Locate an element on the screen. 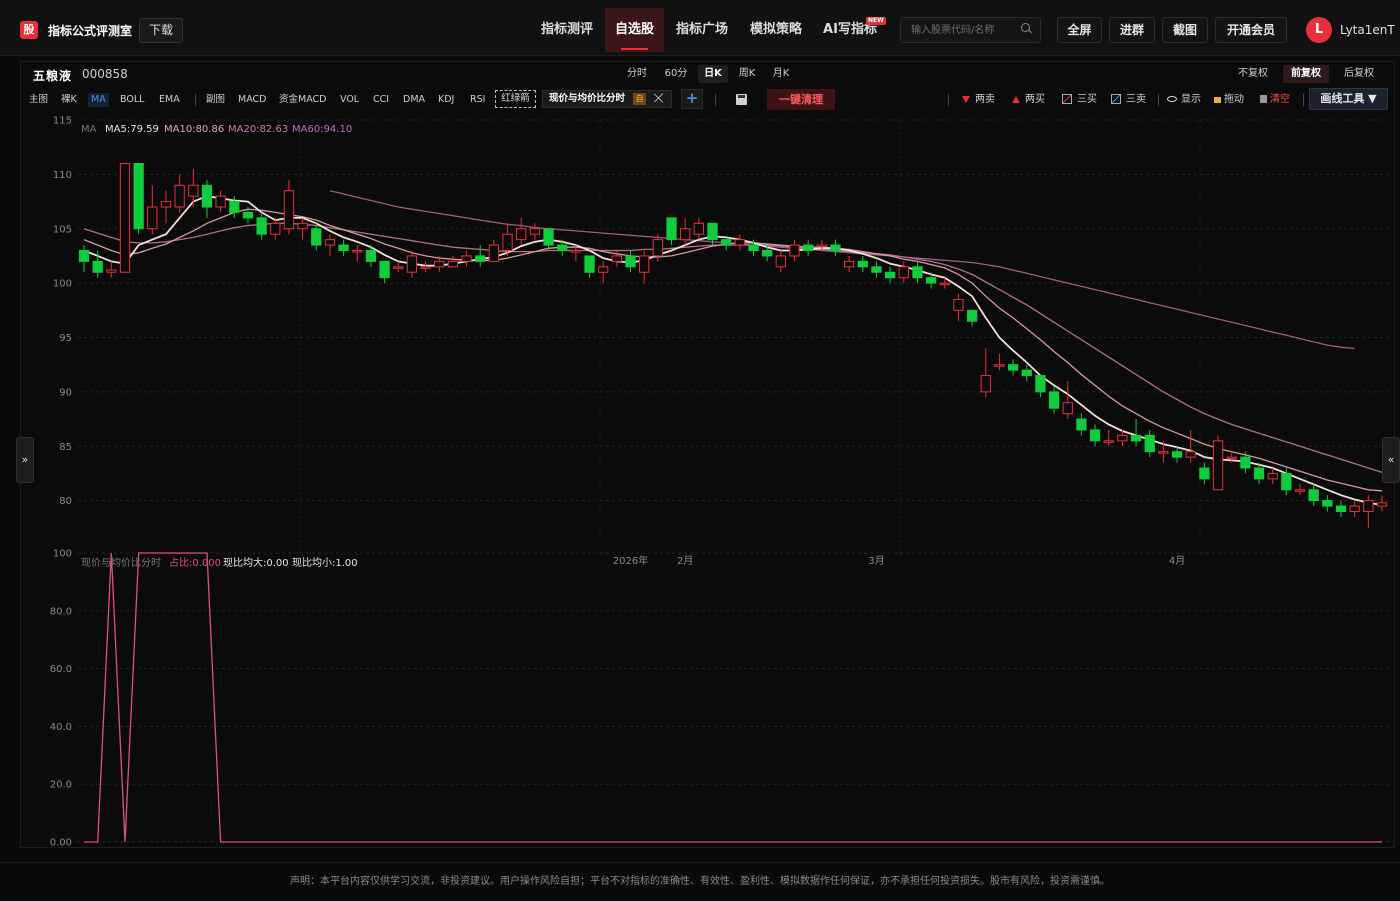 This screenshot has width=1400, height=901. ma60-legend: MA60:94.10 is located at coordinates (322, 129).